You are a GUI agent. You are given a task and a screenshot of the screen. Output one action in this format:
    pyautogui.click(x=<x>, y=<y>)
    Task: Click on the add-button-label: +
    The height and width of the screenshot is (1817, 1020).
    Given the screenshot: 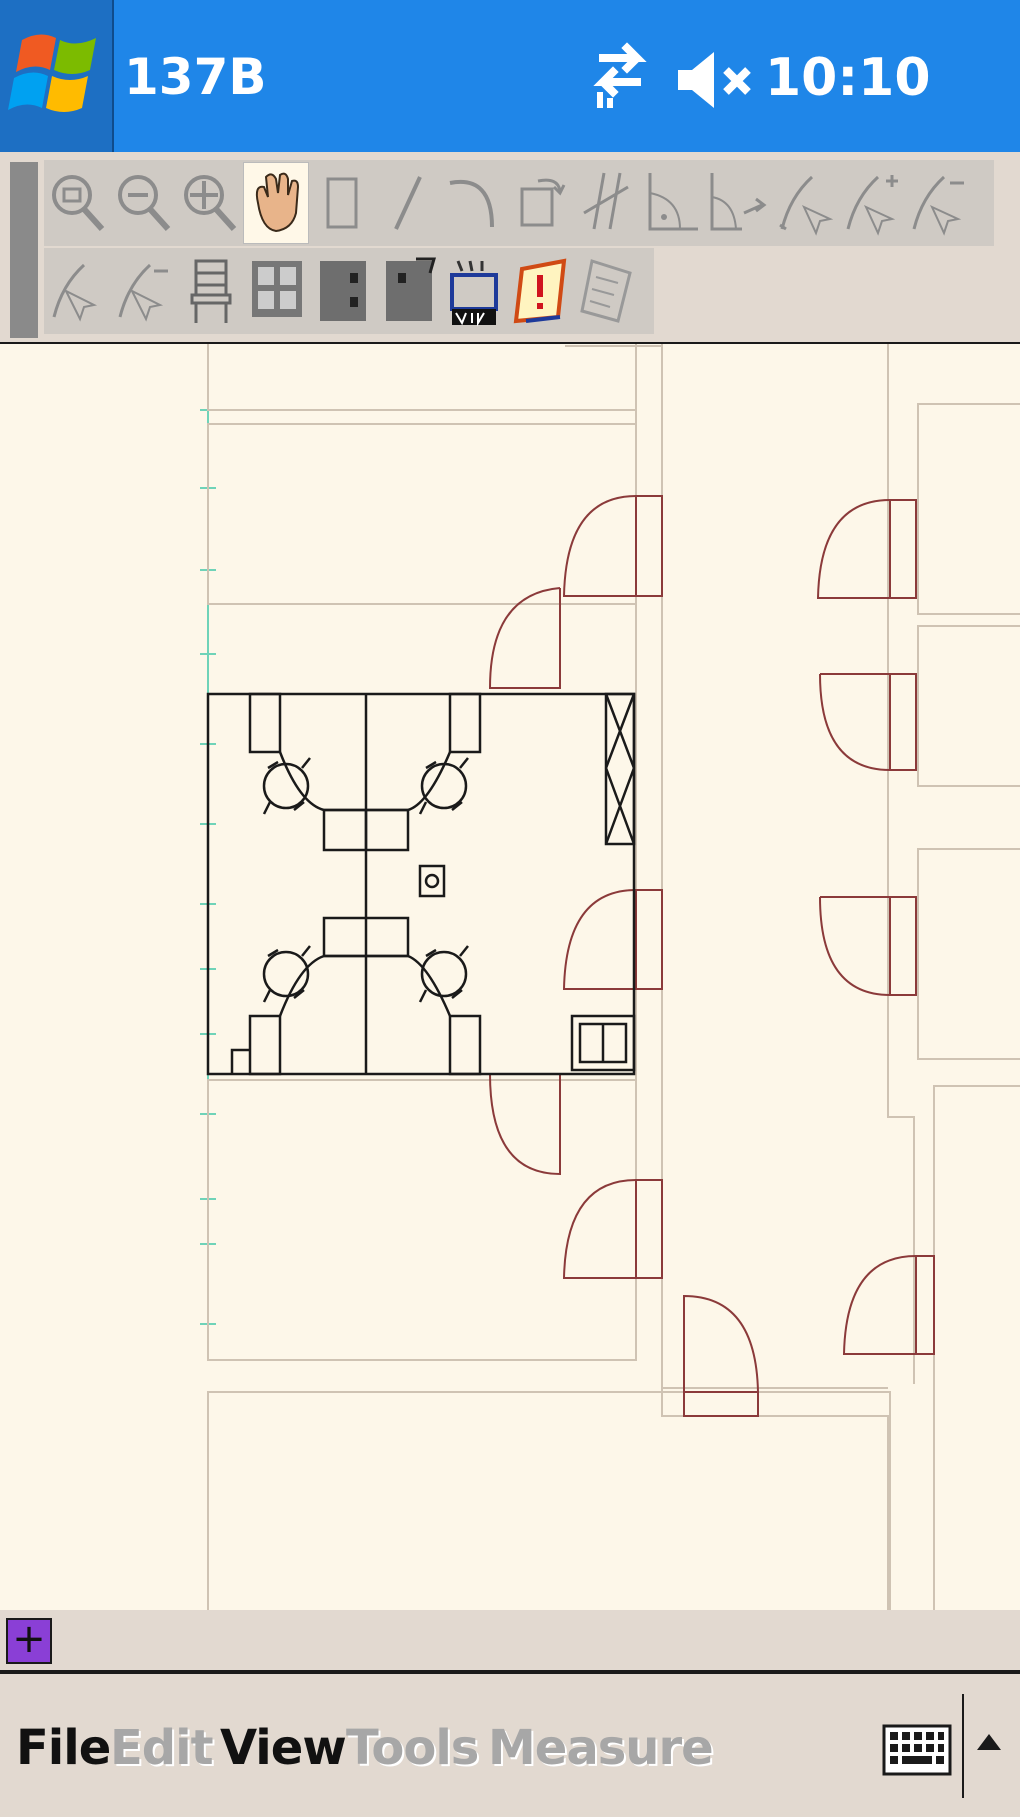 What is the action you would take?
    pyautogui.click(x=29, y=1639)
    